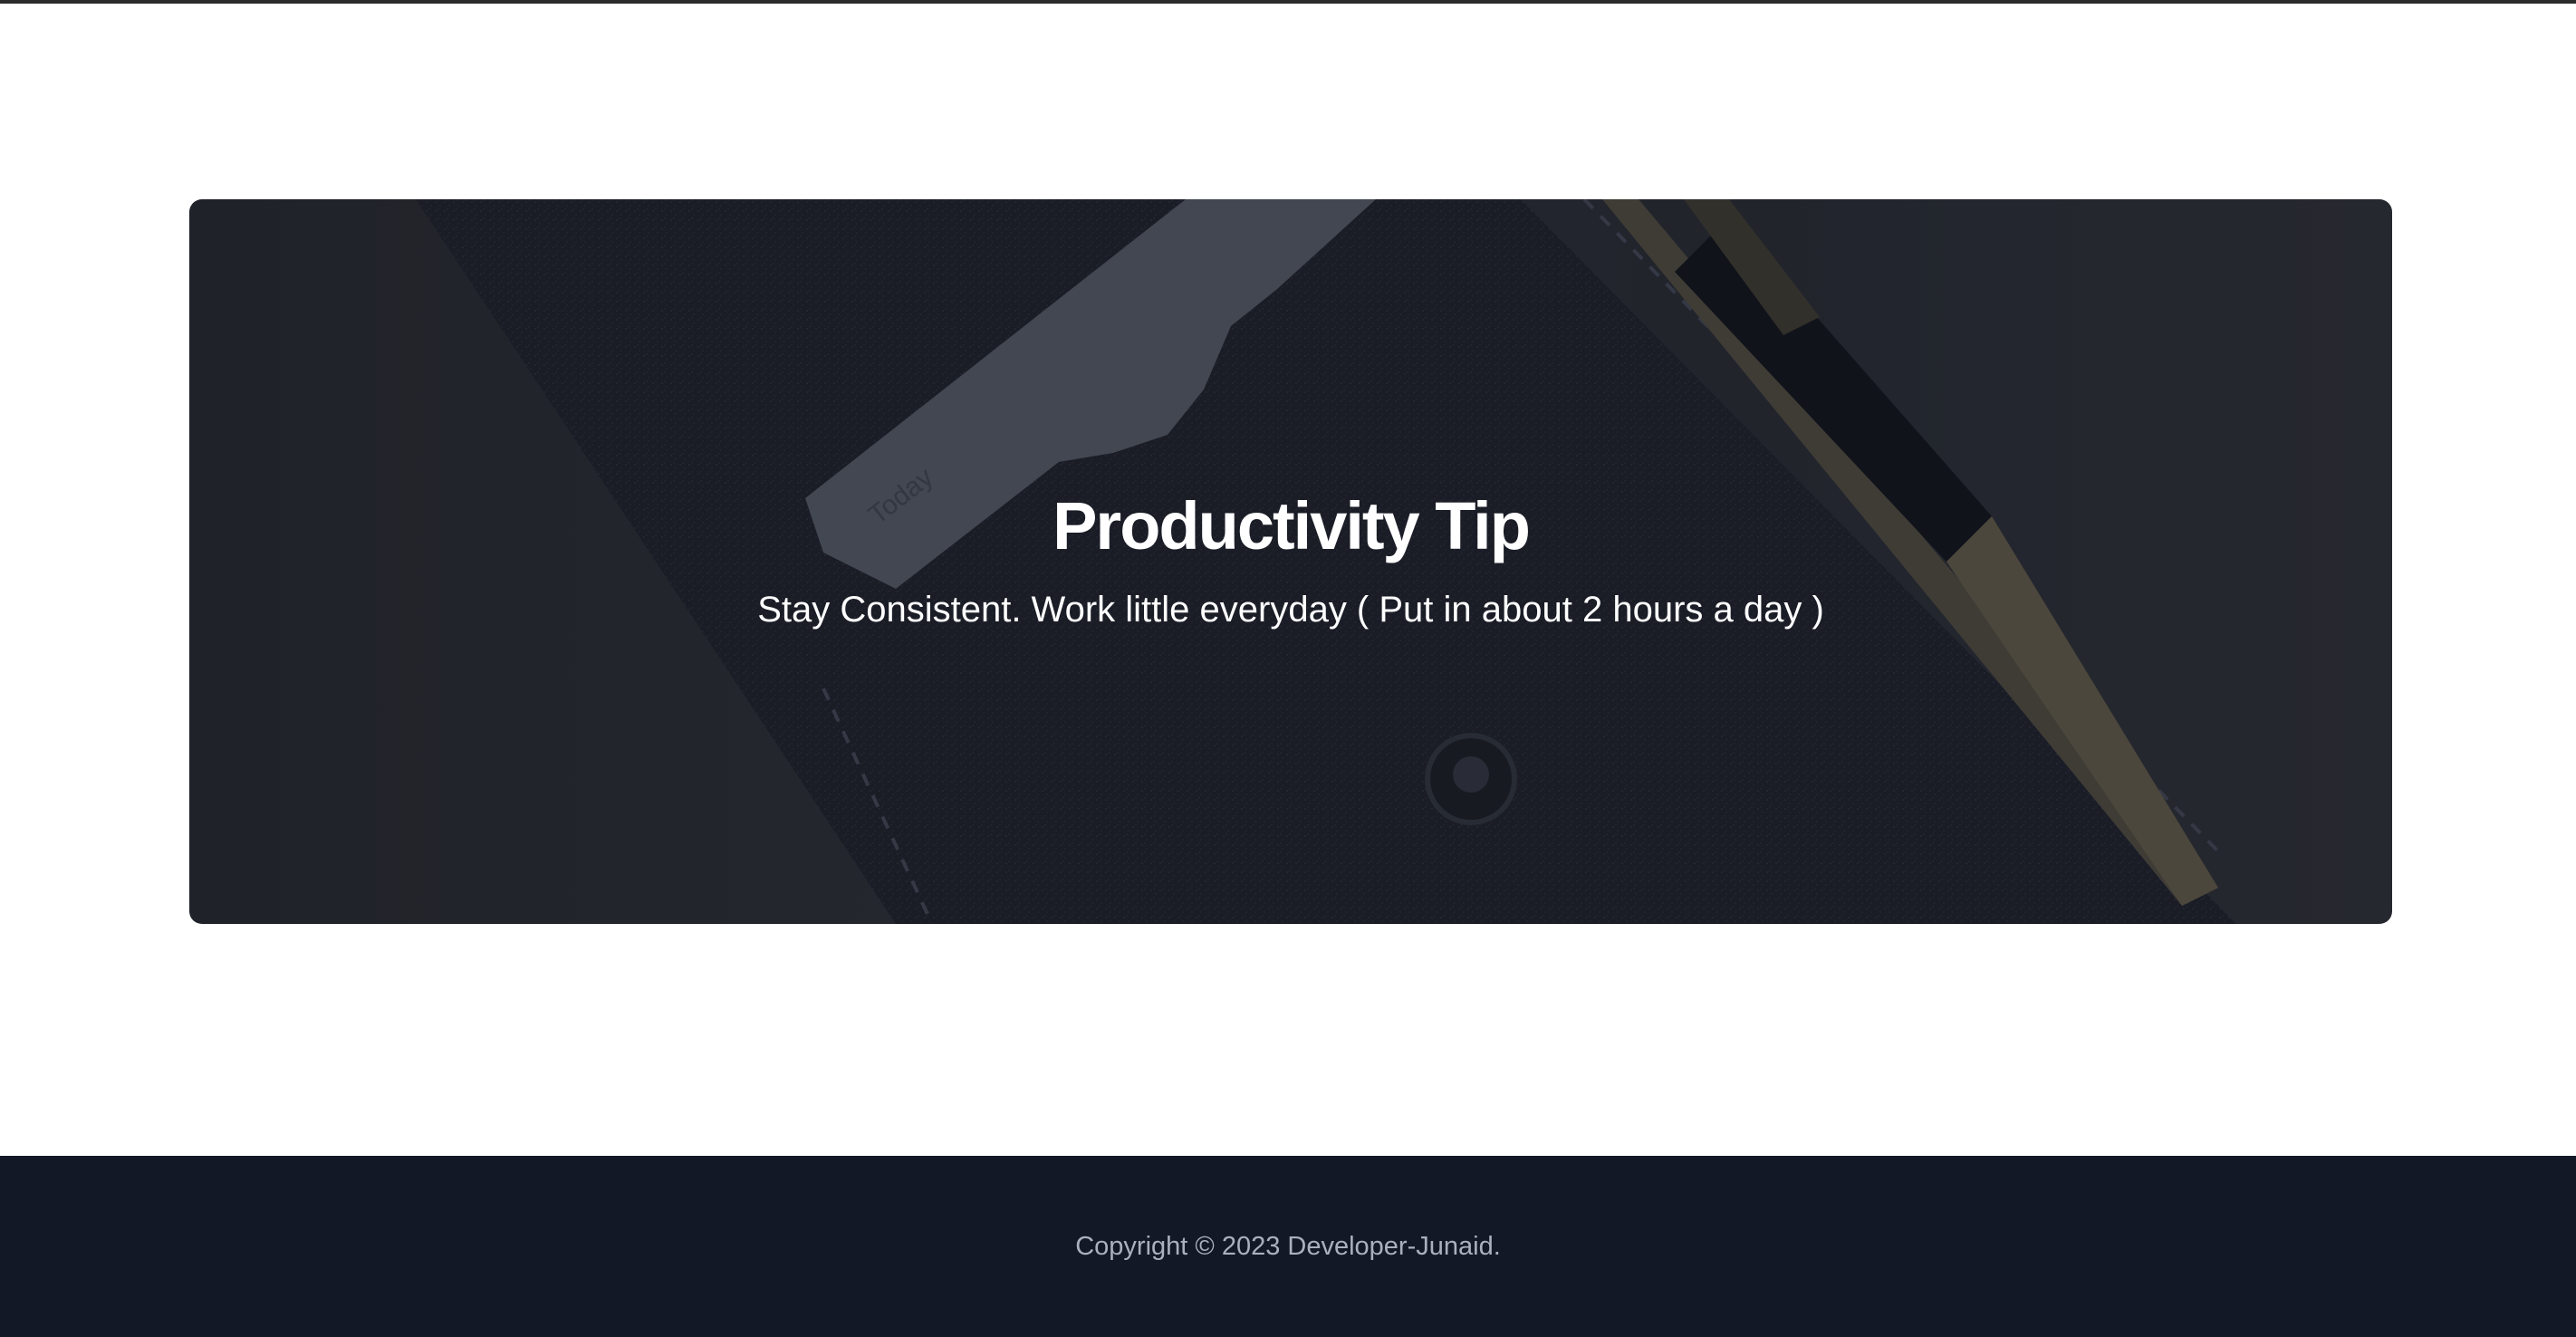 This screenshot has height=1337, width=2576. I want to click on footer-copyright: Copyright © 2023 Developer-Junaid., so click(1288, 1246).